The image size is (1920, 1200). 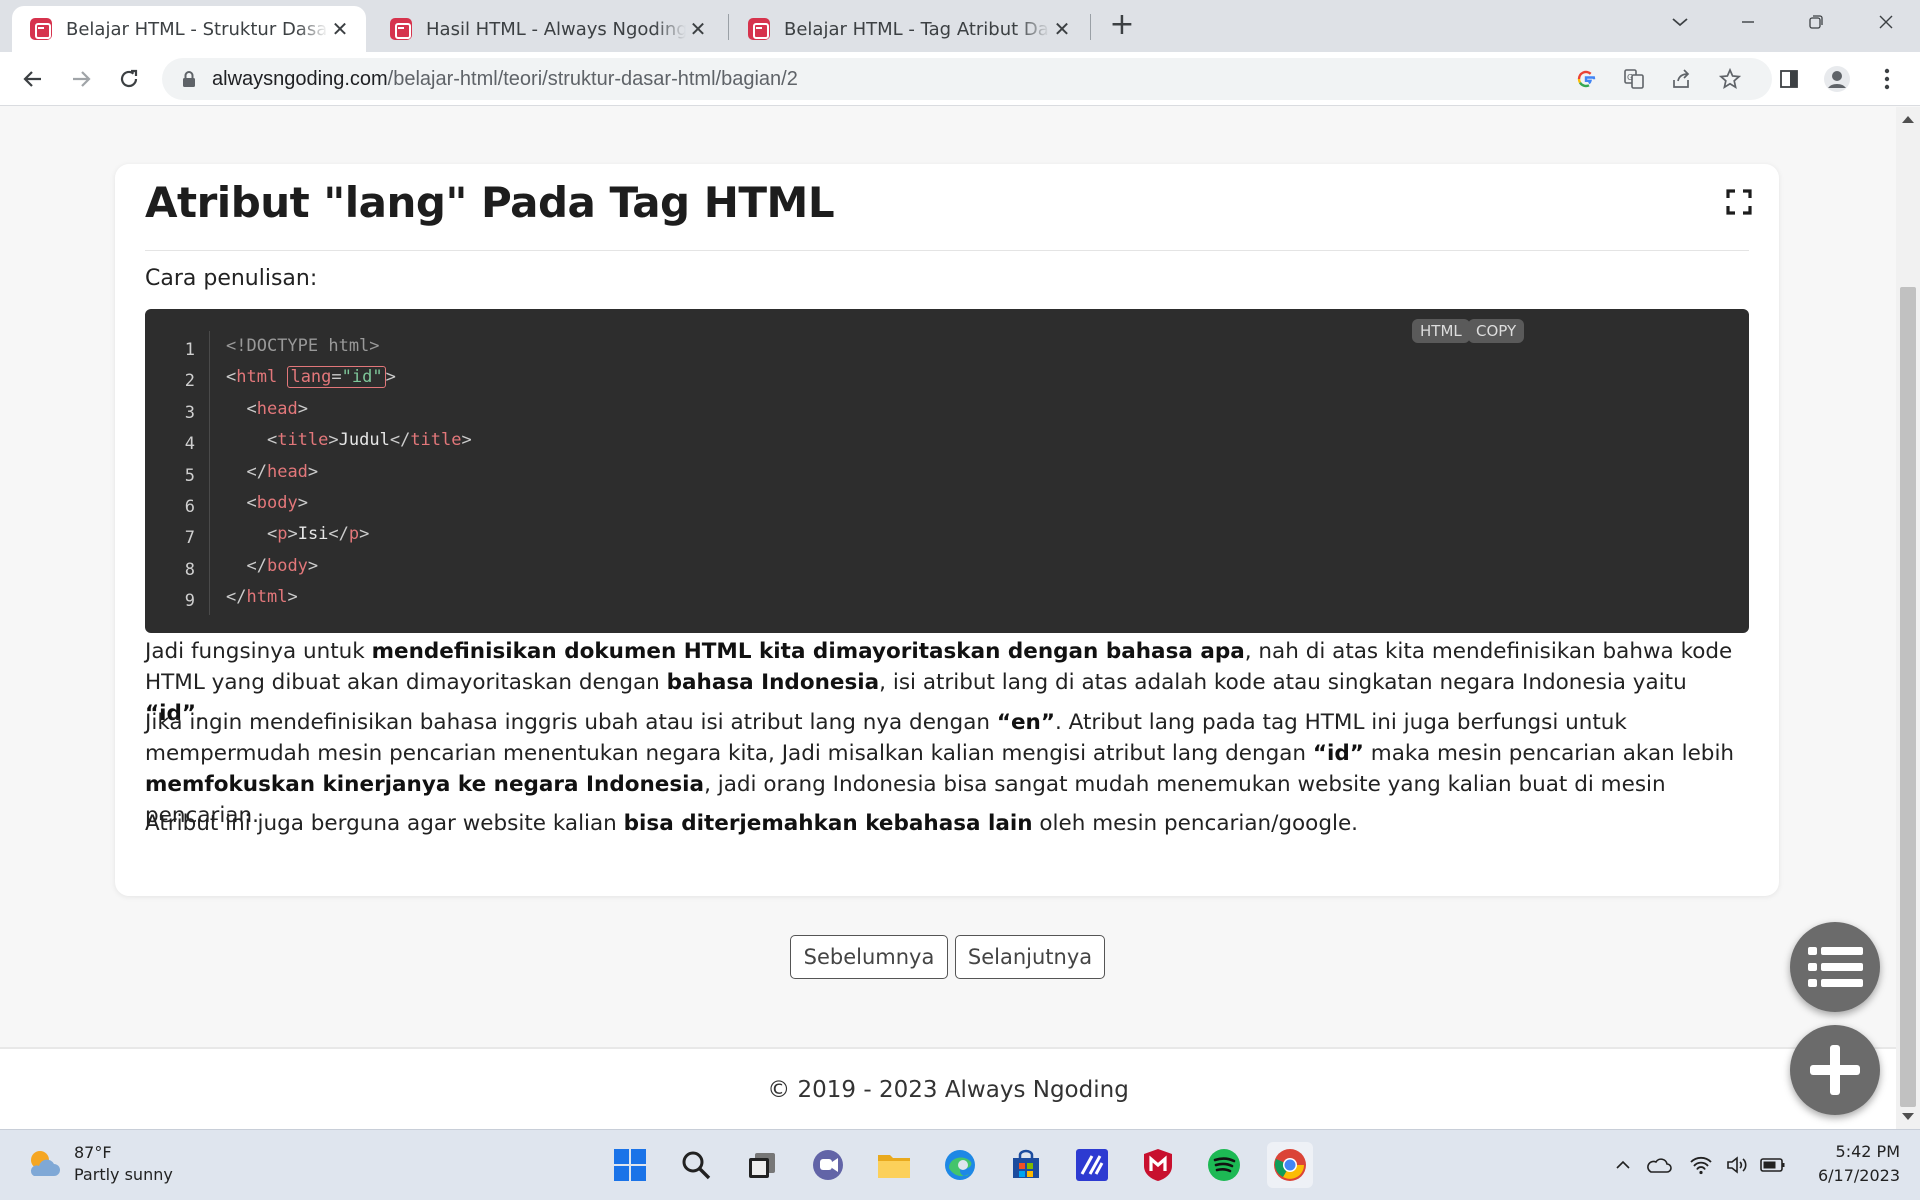 What do you see at coordinates (917, 29) in the screenshot?
I see `tab-title: Belajar HTML - Tag Atribut Dan Elemen` at bounding box center [917, 29].